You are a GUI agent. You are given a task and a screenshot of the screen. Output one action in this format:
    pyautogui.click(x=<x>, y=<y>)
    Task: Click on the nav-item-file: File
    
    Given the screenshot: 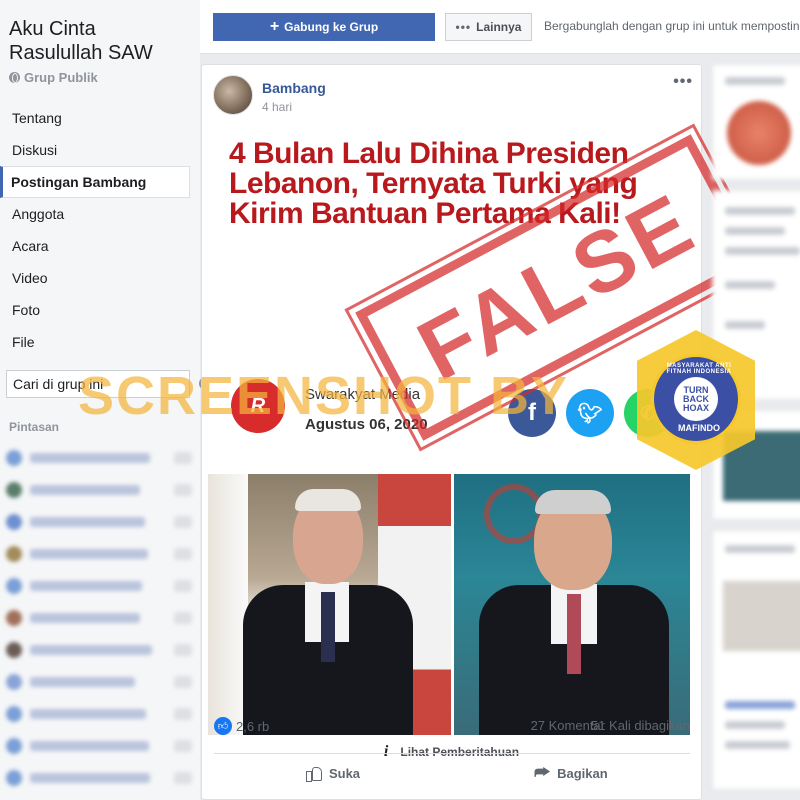 What is the action you would take?
    pyautogui.click(x=95, y=342)
    